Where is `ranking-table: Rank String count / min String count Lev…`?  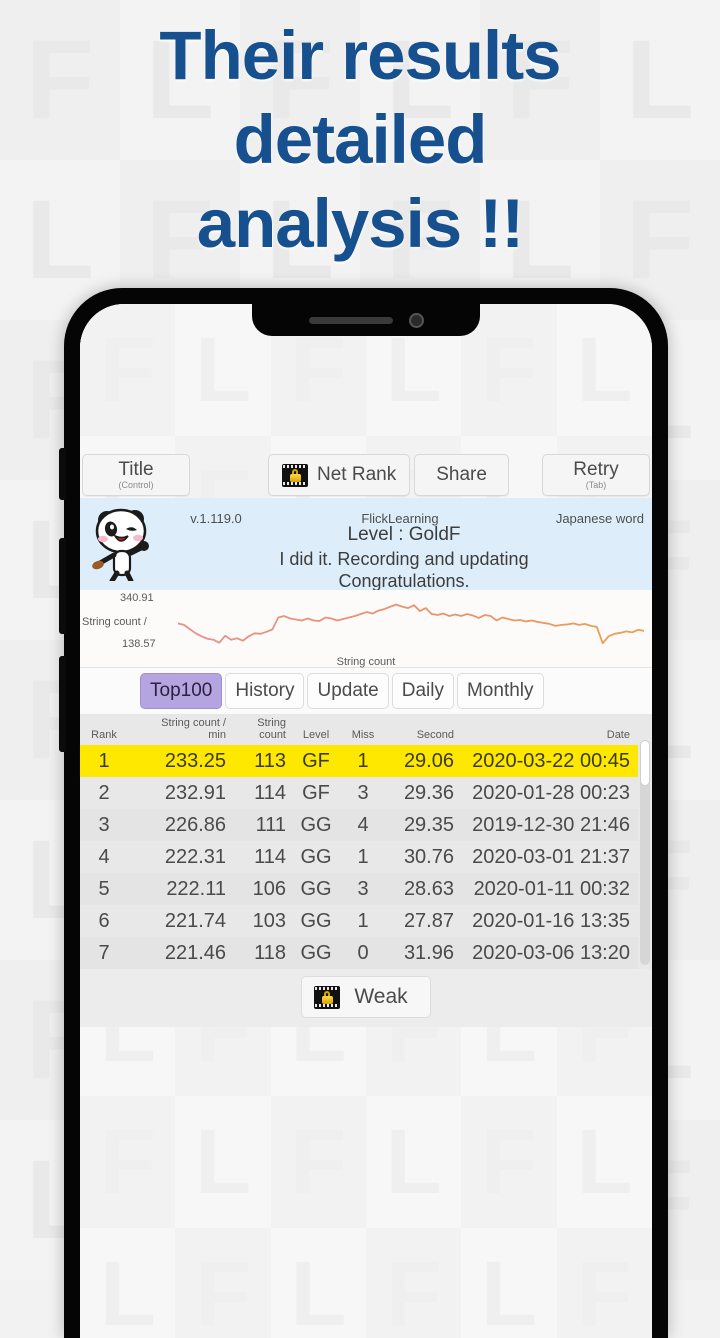
ranking-table: Rank String count / min String count Lev… is located at coordinates (359, 842).